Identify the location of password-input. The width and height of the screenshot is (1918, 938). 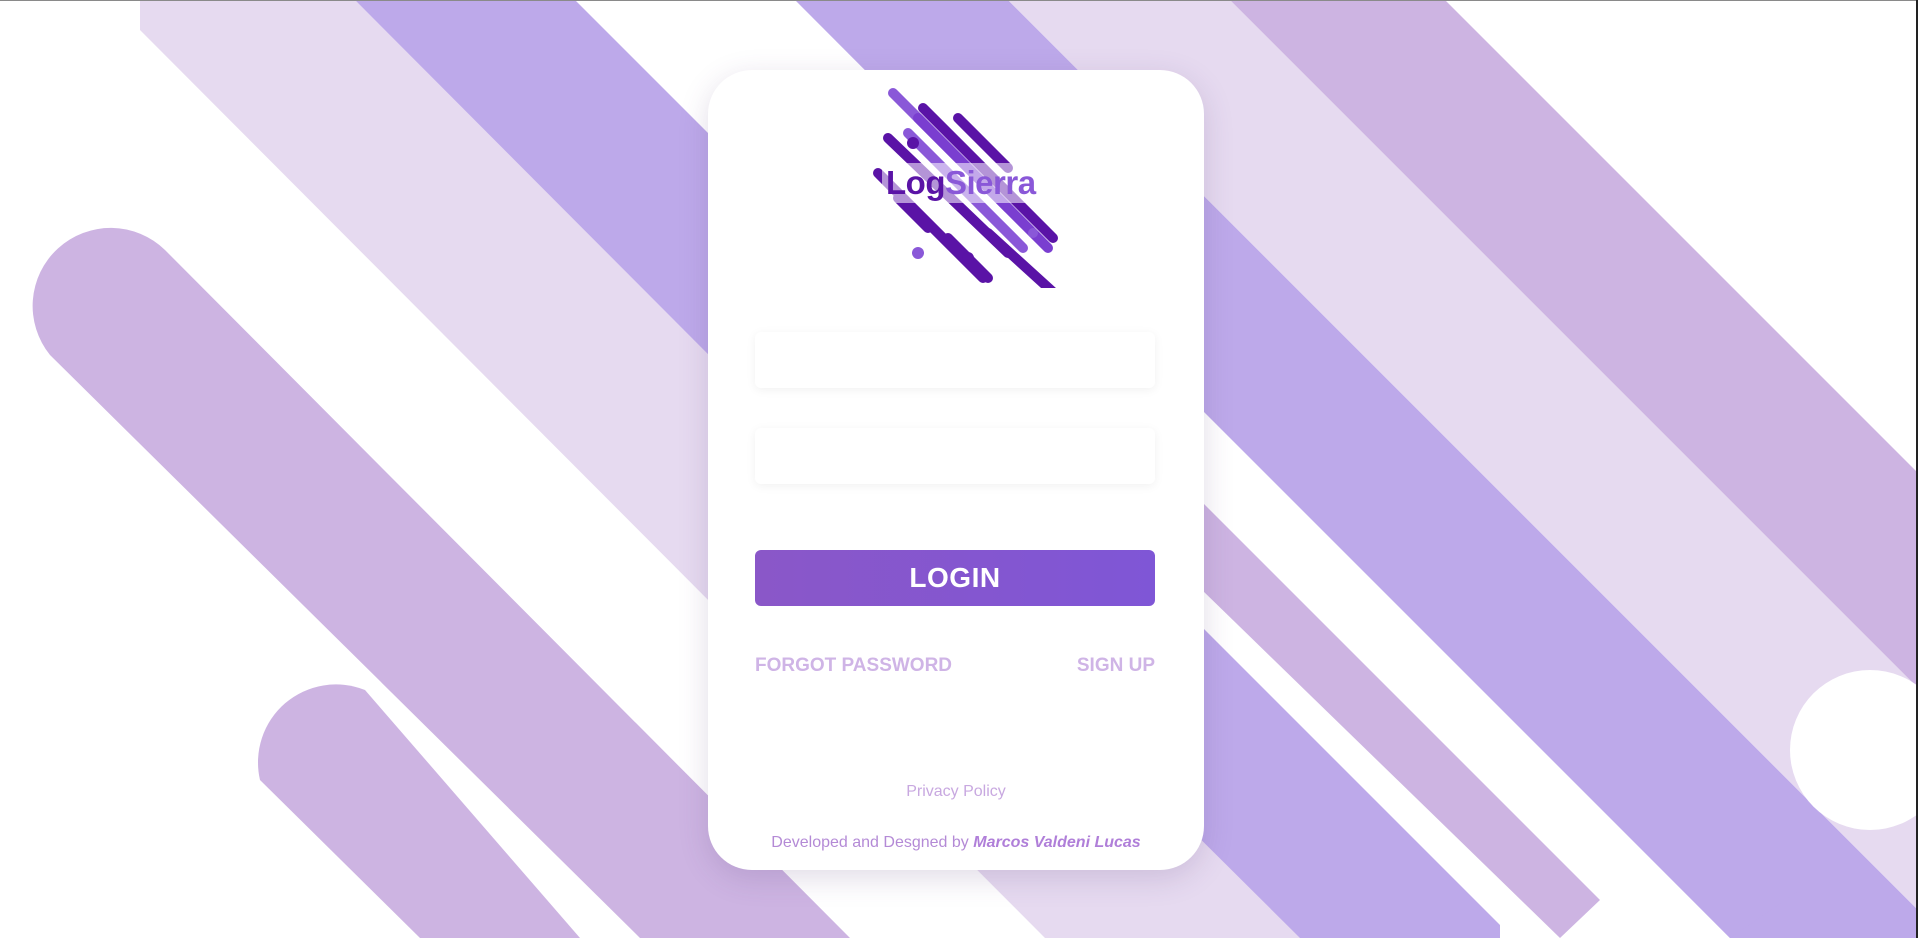
(955, 456).